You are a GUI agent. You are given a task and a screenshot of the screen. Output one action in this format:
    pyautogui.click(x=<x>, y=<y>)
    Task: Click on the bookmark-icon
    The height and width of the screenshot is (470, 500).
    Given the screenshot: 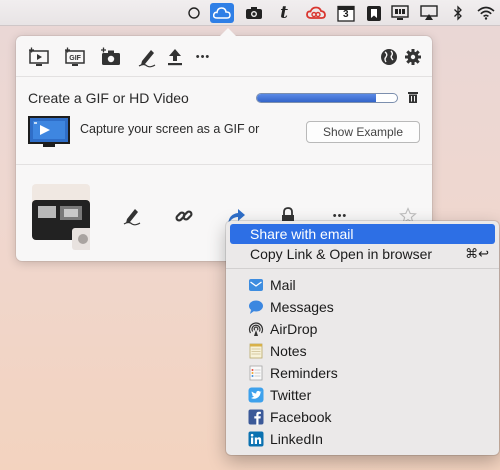 What is the action you would take?
    pyautogui.click(x=374, y=13)
    